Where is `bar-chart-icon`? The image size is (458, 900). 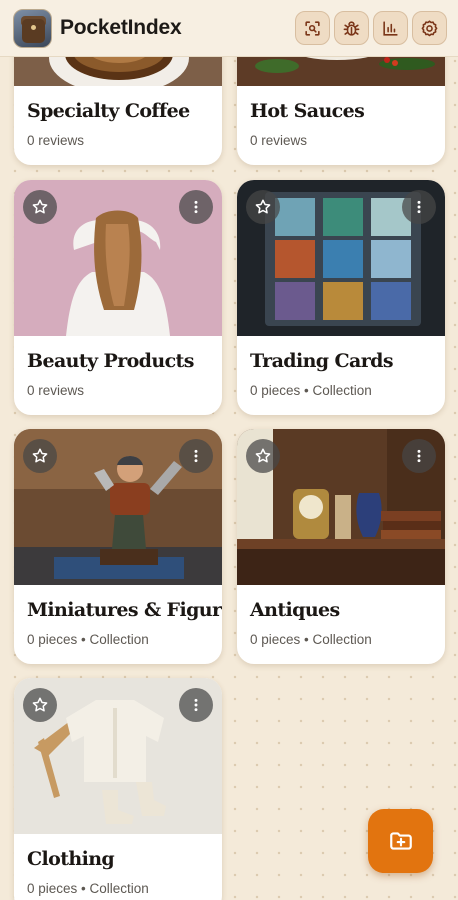
bar-chart-icon is located at coordinates (390, 28).